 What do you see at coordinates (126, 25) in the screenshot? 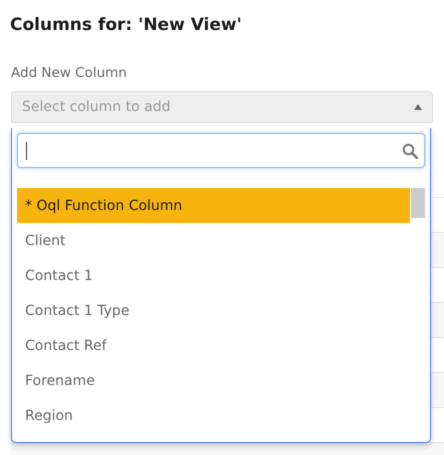
I see `page-title: Columns for: 'New View'` at bounding box center [126, 25].